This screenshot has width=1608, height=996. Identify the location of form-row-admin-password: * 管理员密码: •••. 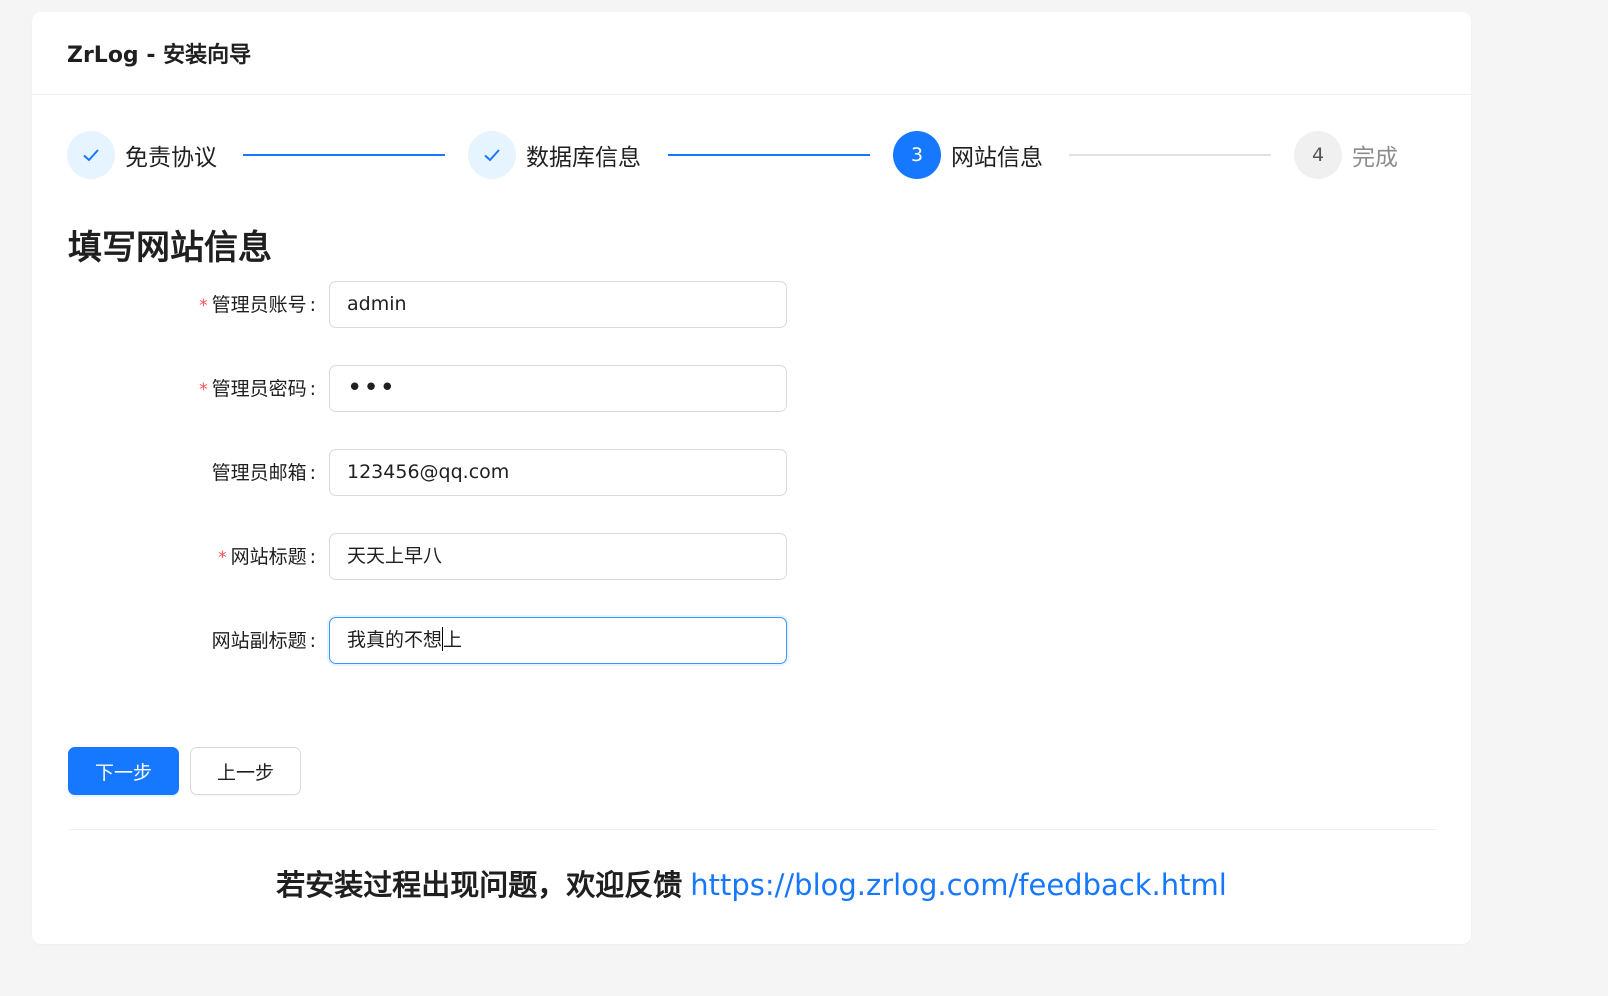
(428, 389).